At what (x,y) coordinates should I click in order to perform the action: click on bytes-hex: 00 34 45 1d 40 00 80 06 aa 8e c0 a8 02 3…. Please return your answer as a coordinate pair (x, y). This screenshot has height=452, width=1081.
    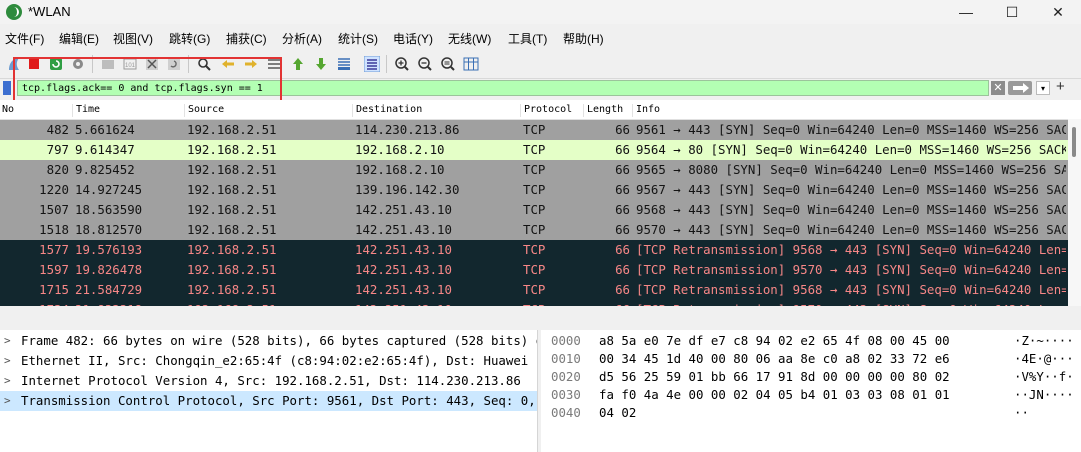
    Looking at the image, I should click on (774, 359).